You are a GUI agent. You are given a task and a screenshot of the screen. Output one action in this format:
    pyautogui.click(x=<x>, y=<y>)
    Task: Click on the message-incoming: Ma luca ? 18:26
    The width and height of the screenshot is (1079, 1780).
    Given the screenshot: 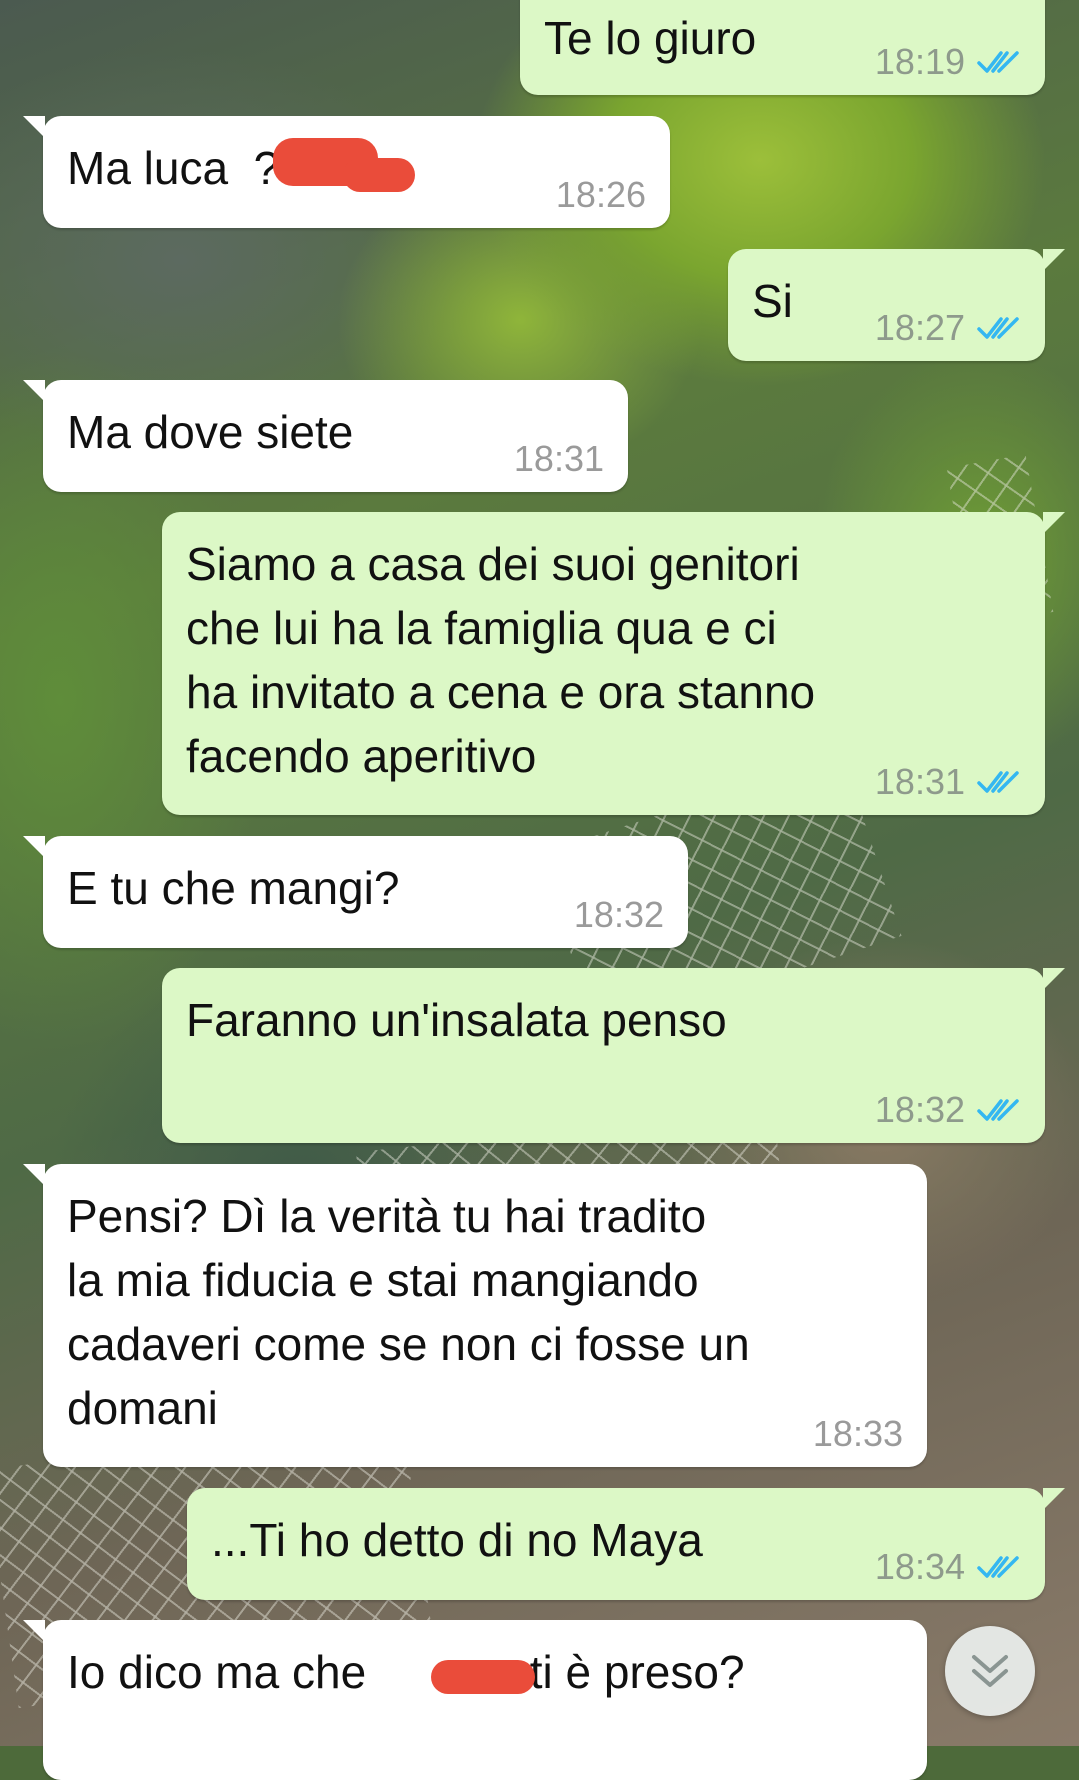 What is the action you would take?
    pyautogui.click(x=346, y=172)
    